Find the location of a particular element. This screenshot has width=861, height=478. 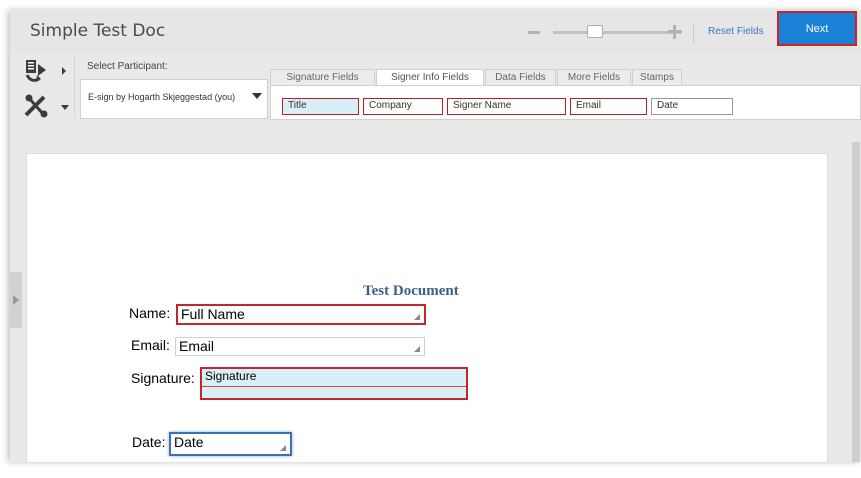

title-bar: Simple Test Doc Reset Fields Next is located at coordinates (435, 31).